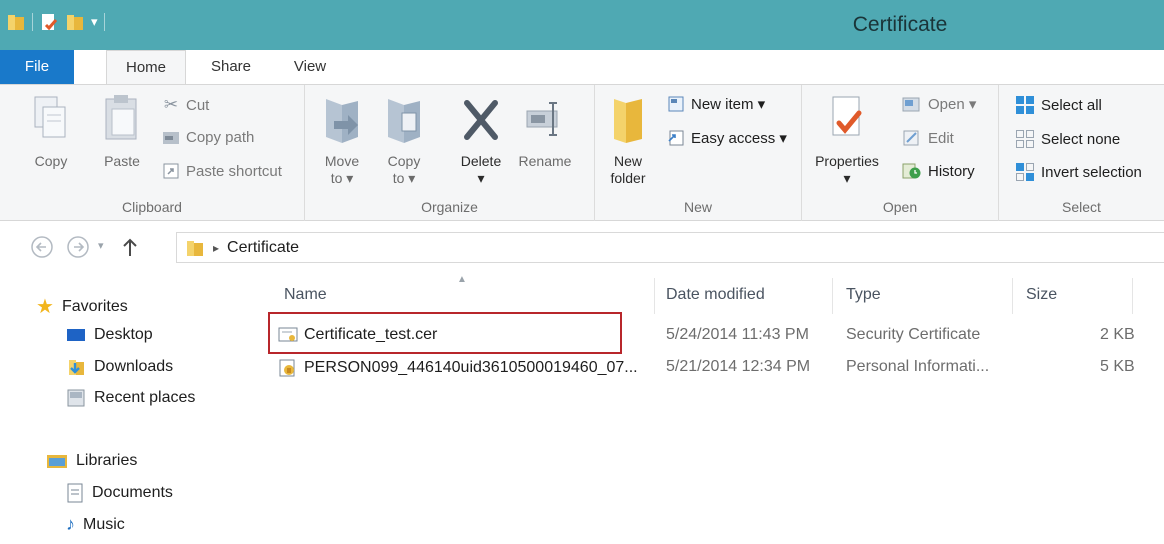  Describe the element at coordinates (130, 398) in the screenshot. I see `nav-item-recent-places: Recent places` at that location.